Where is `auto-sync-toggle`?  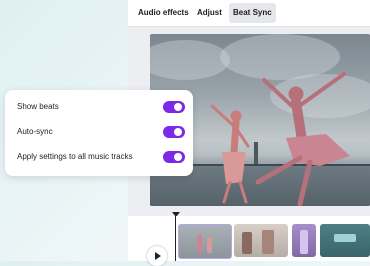 auto-sync-toggle is located at coordinates (174, 132).